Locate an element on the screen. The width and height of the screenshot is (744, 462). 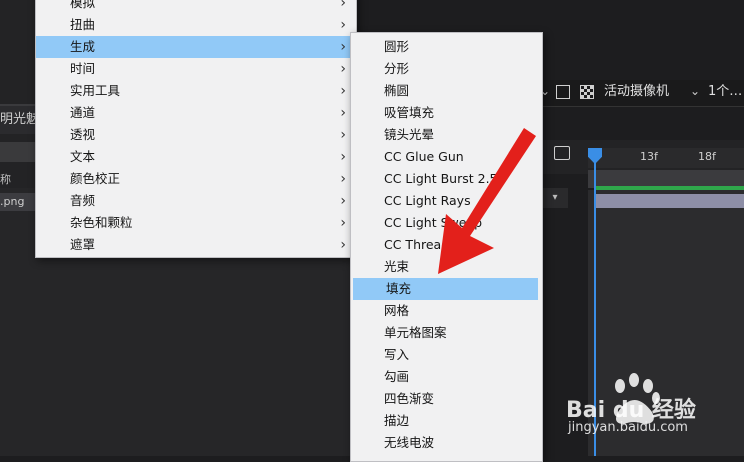
submenu-item: 单元格图案 is located at coordinates (446, 333).